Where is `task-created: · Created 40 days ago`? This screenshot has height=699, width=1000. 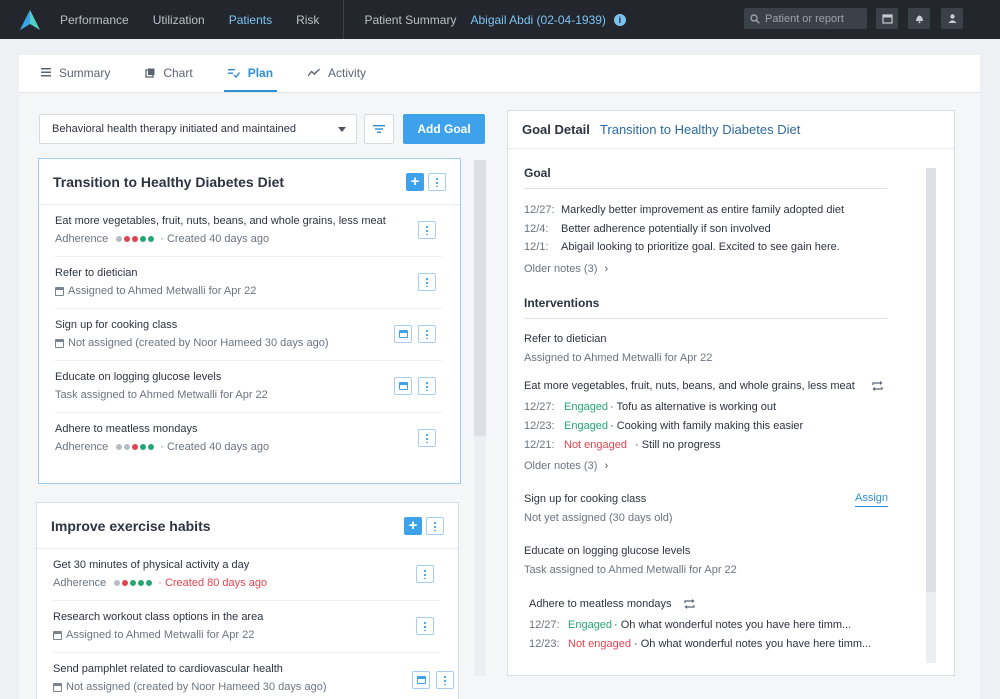 task-created: · Created 40 days ago is located at coordinates (215, 239).